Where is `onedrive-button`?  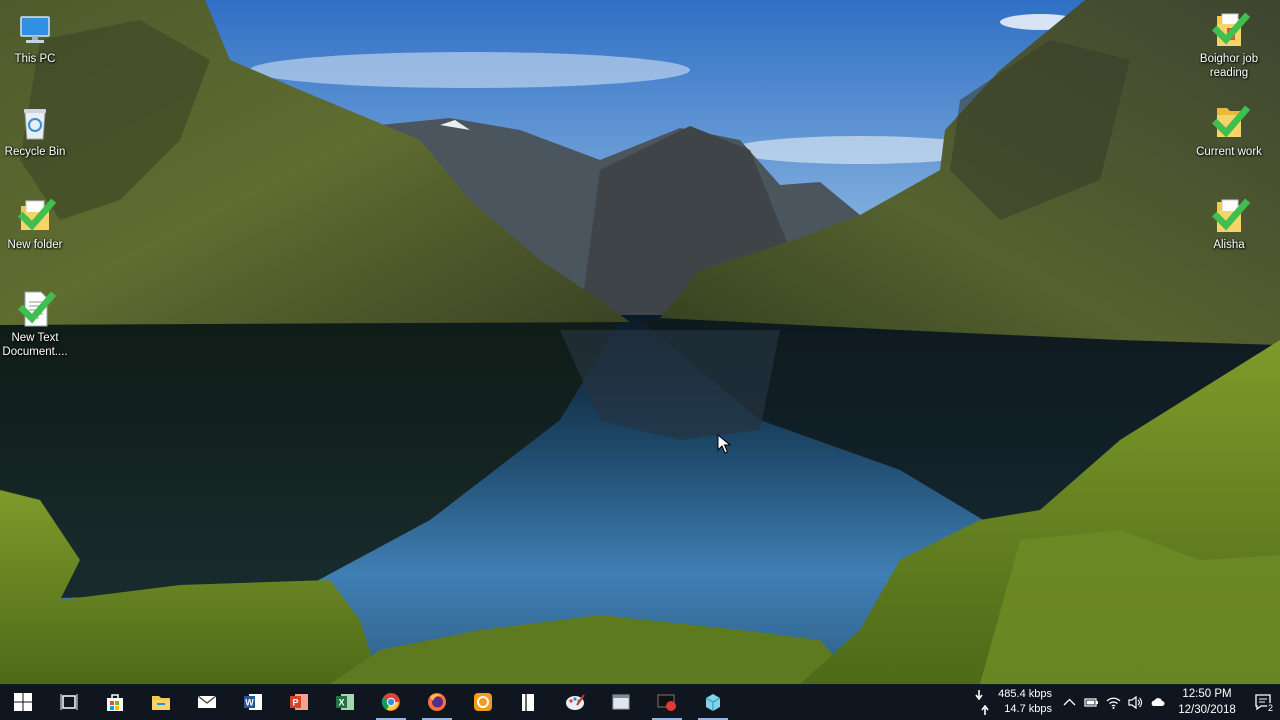
onedrive-button is located at coordinates (1157, 702).